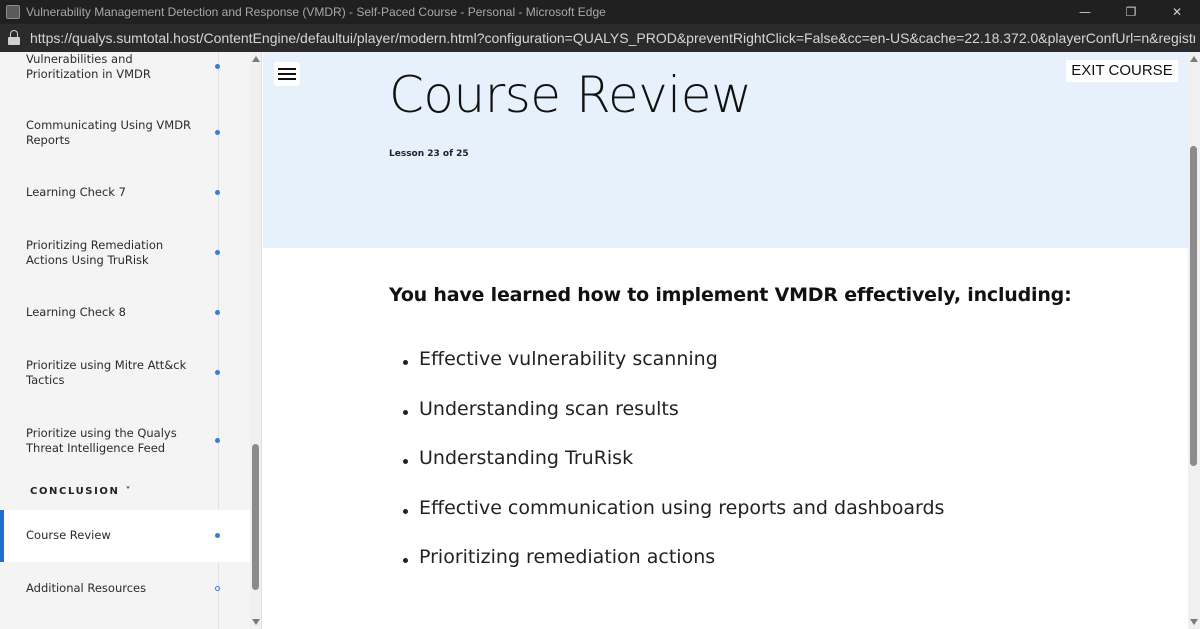 This screenshot has height=629, width=1200. Describe the element at coordinates (75, 491) in the screenshot. I see `section-label: CONCLUSION` at that location.